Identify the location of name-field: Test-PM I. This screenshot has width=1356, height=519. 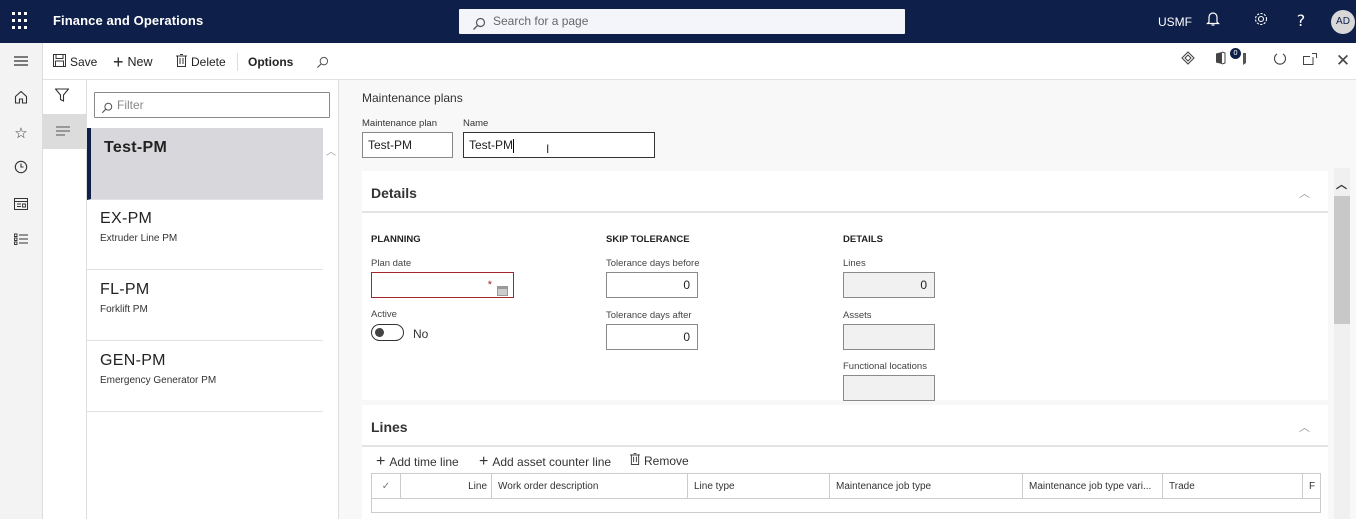
(559, 145).